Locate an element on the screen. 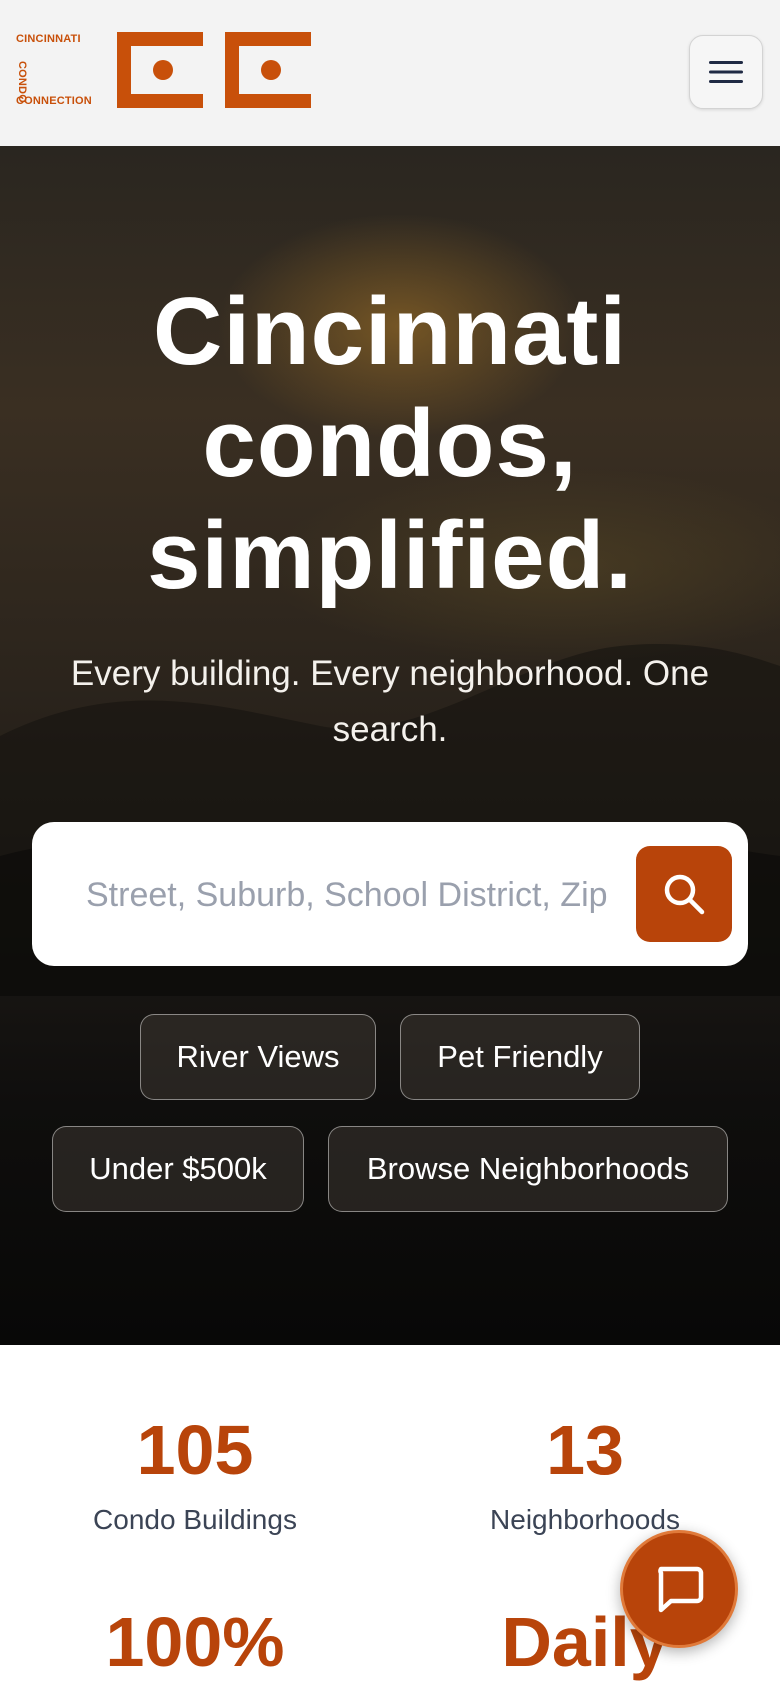 Image resolution: width=780 pixels, height=1688 pixels. stat-value: 100% is located at coordinates (195, 1642).